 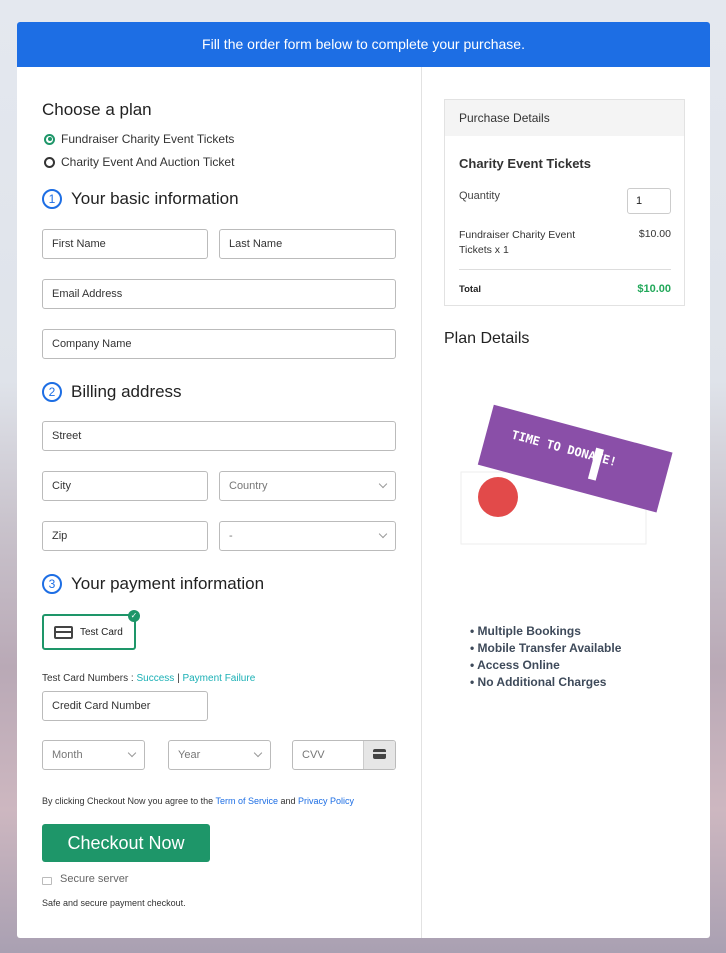 What do you see at coordinates (63, 632) in the screenshot?
I see `credit-card-icon` at bounding box center [63, 632].